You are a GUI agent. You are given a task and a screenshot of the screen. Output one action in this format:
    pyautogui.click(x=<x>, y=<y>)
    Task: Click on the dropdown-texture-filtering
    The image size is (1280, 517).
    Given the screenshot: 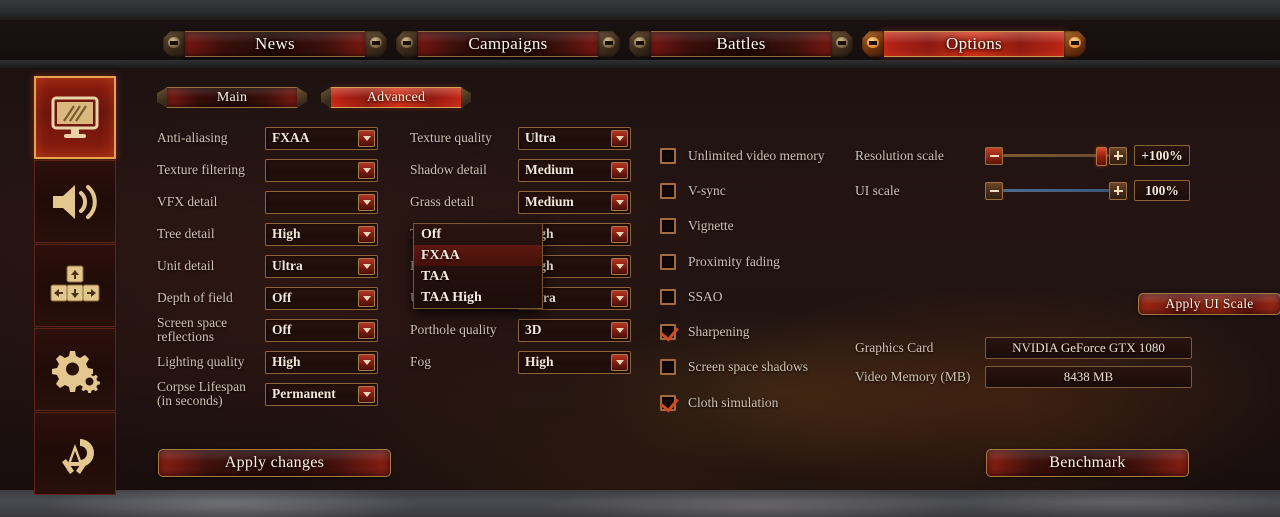 What is the action you would take?
    pyautogui.click(x=321, y=170)
    